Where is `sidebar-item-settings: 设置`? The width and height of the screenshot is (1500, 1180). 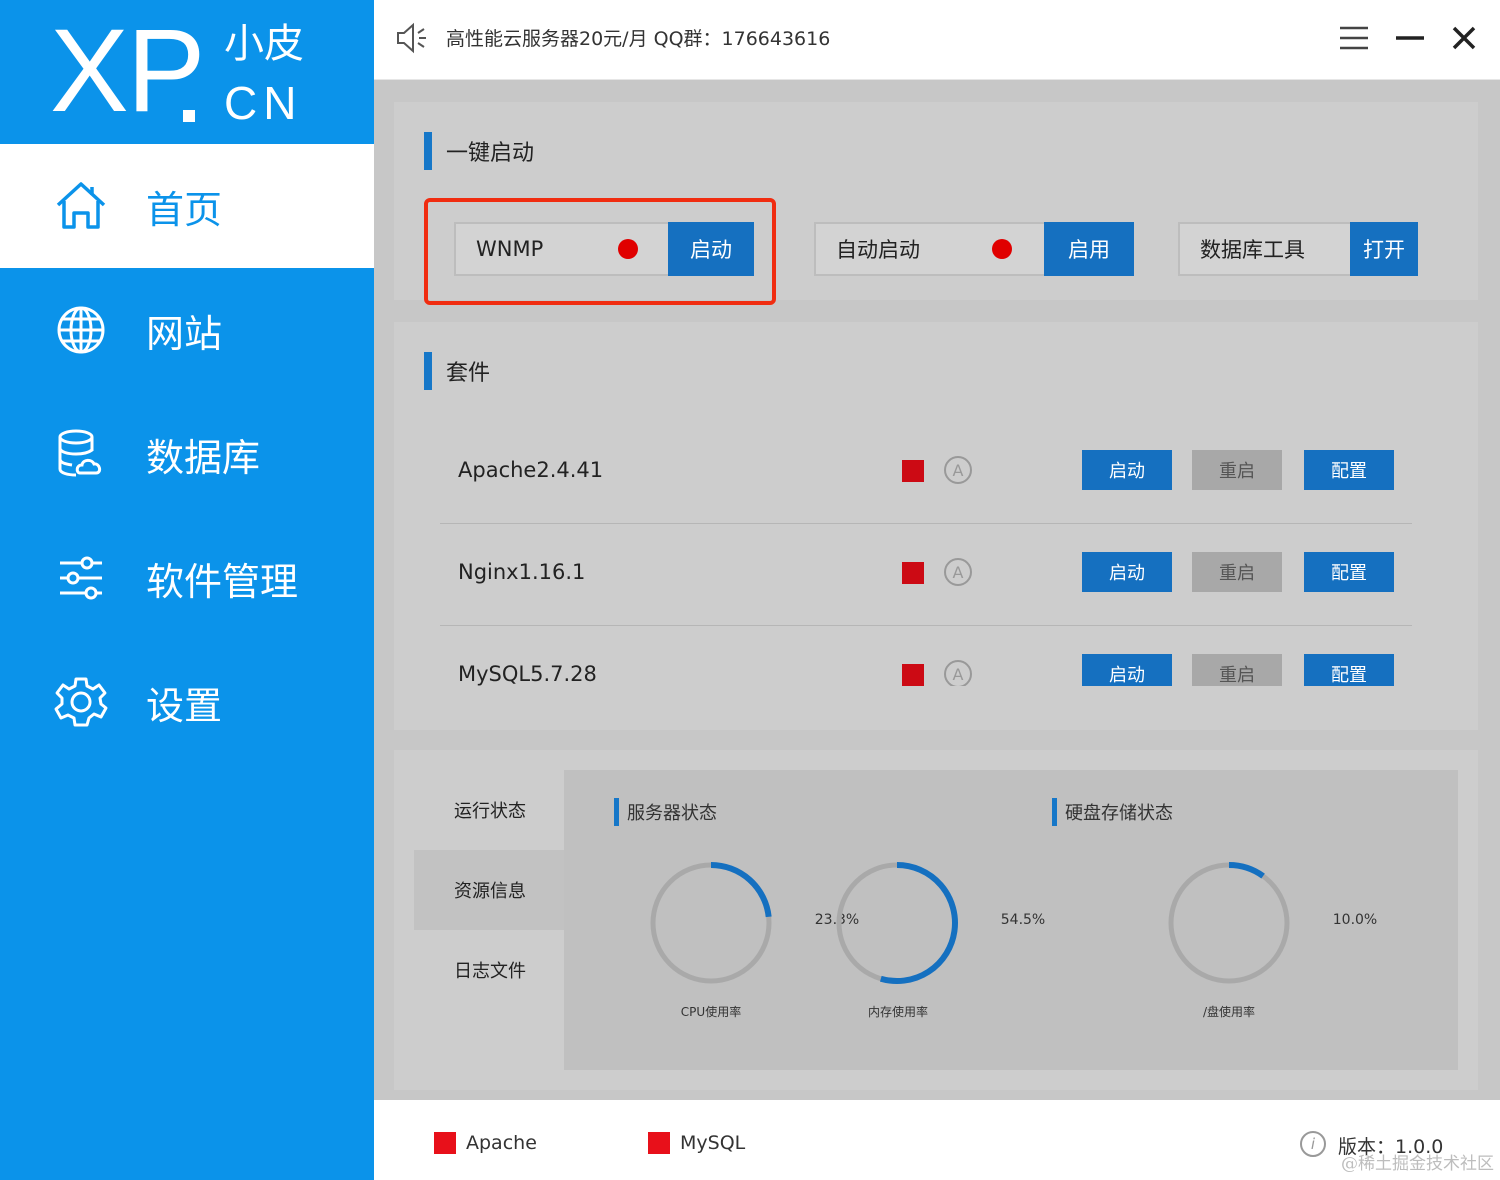
sidebar-item-settings: 设置 is located at coordinates (187, 702).